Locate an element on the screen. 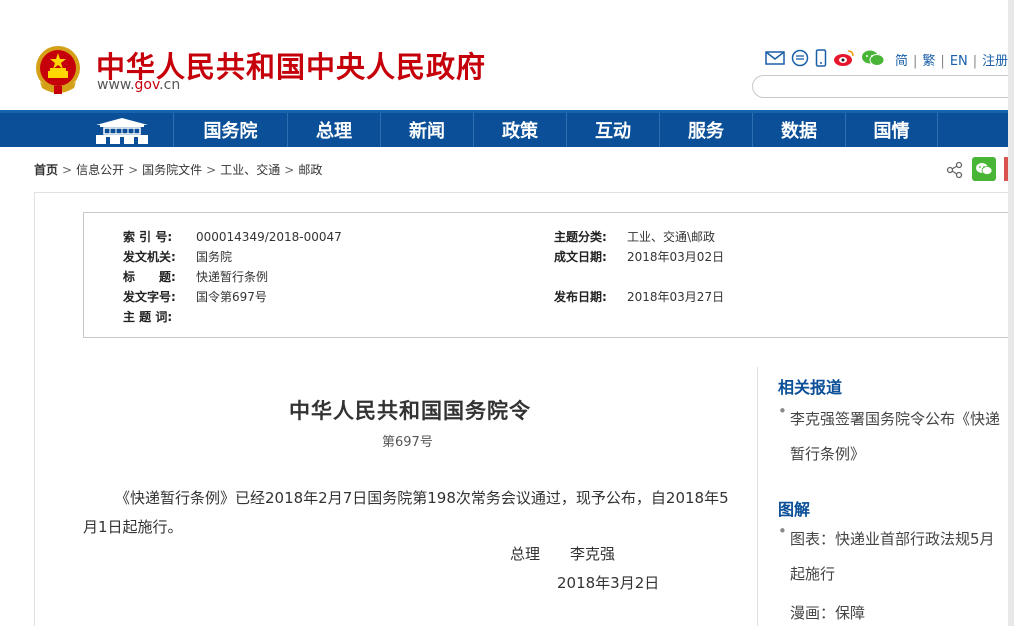 This screenshot has width=1014, height=626. infographic-link: • 图表：快递业首部行政法规5月起施行 is located at coordinates (893, 557).